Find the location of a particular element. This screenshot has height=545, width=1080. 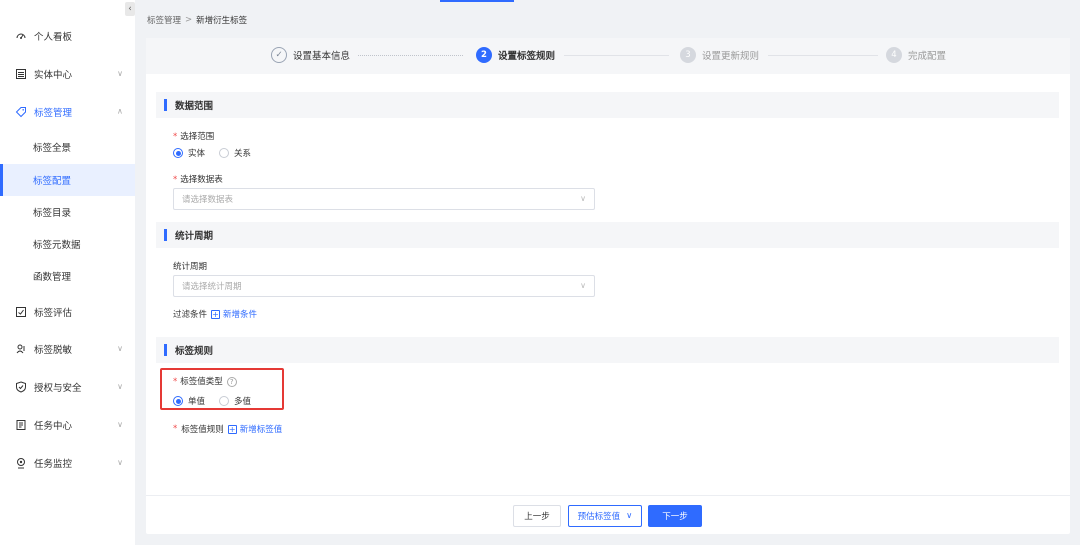

highlight-annotation-box is located at coordinates (222, 389).